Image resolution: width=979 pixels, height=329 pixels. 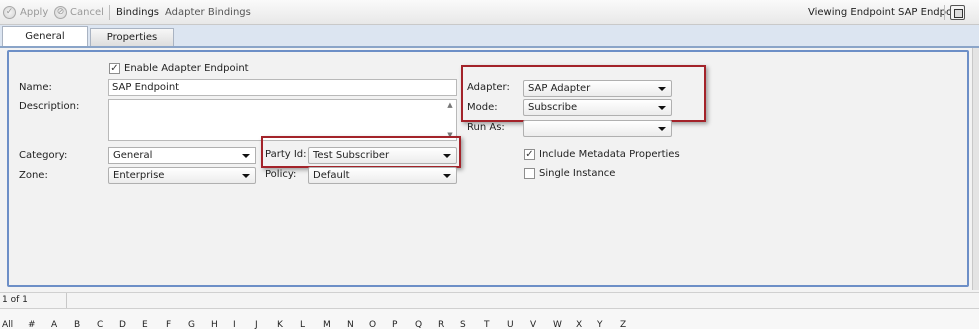 What do you see at coordinates (49, 106) in the screenshot?
I see `description-label: Description:` at bounding box center [49, 106].